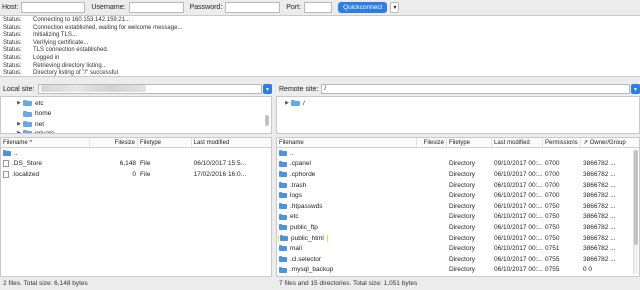 The width and height of the screenshot is (640, 290). I want to click on local-site-dropdown-button: ▾, so click(267, 89).